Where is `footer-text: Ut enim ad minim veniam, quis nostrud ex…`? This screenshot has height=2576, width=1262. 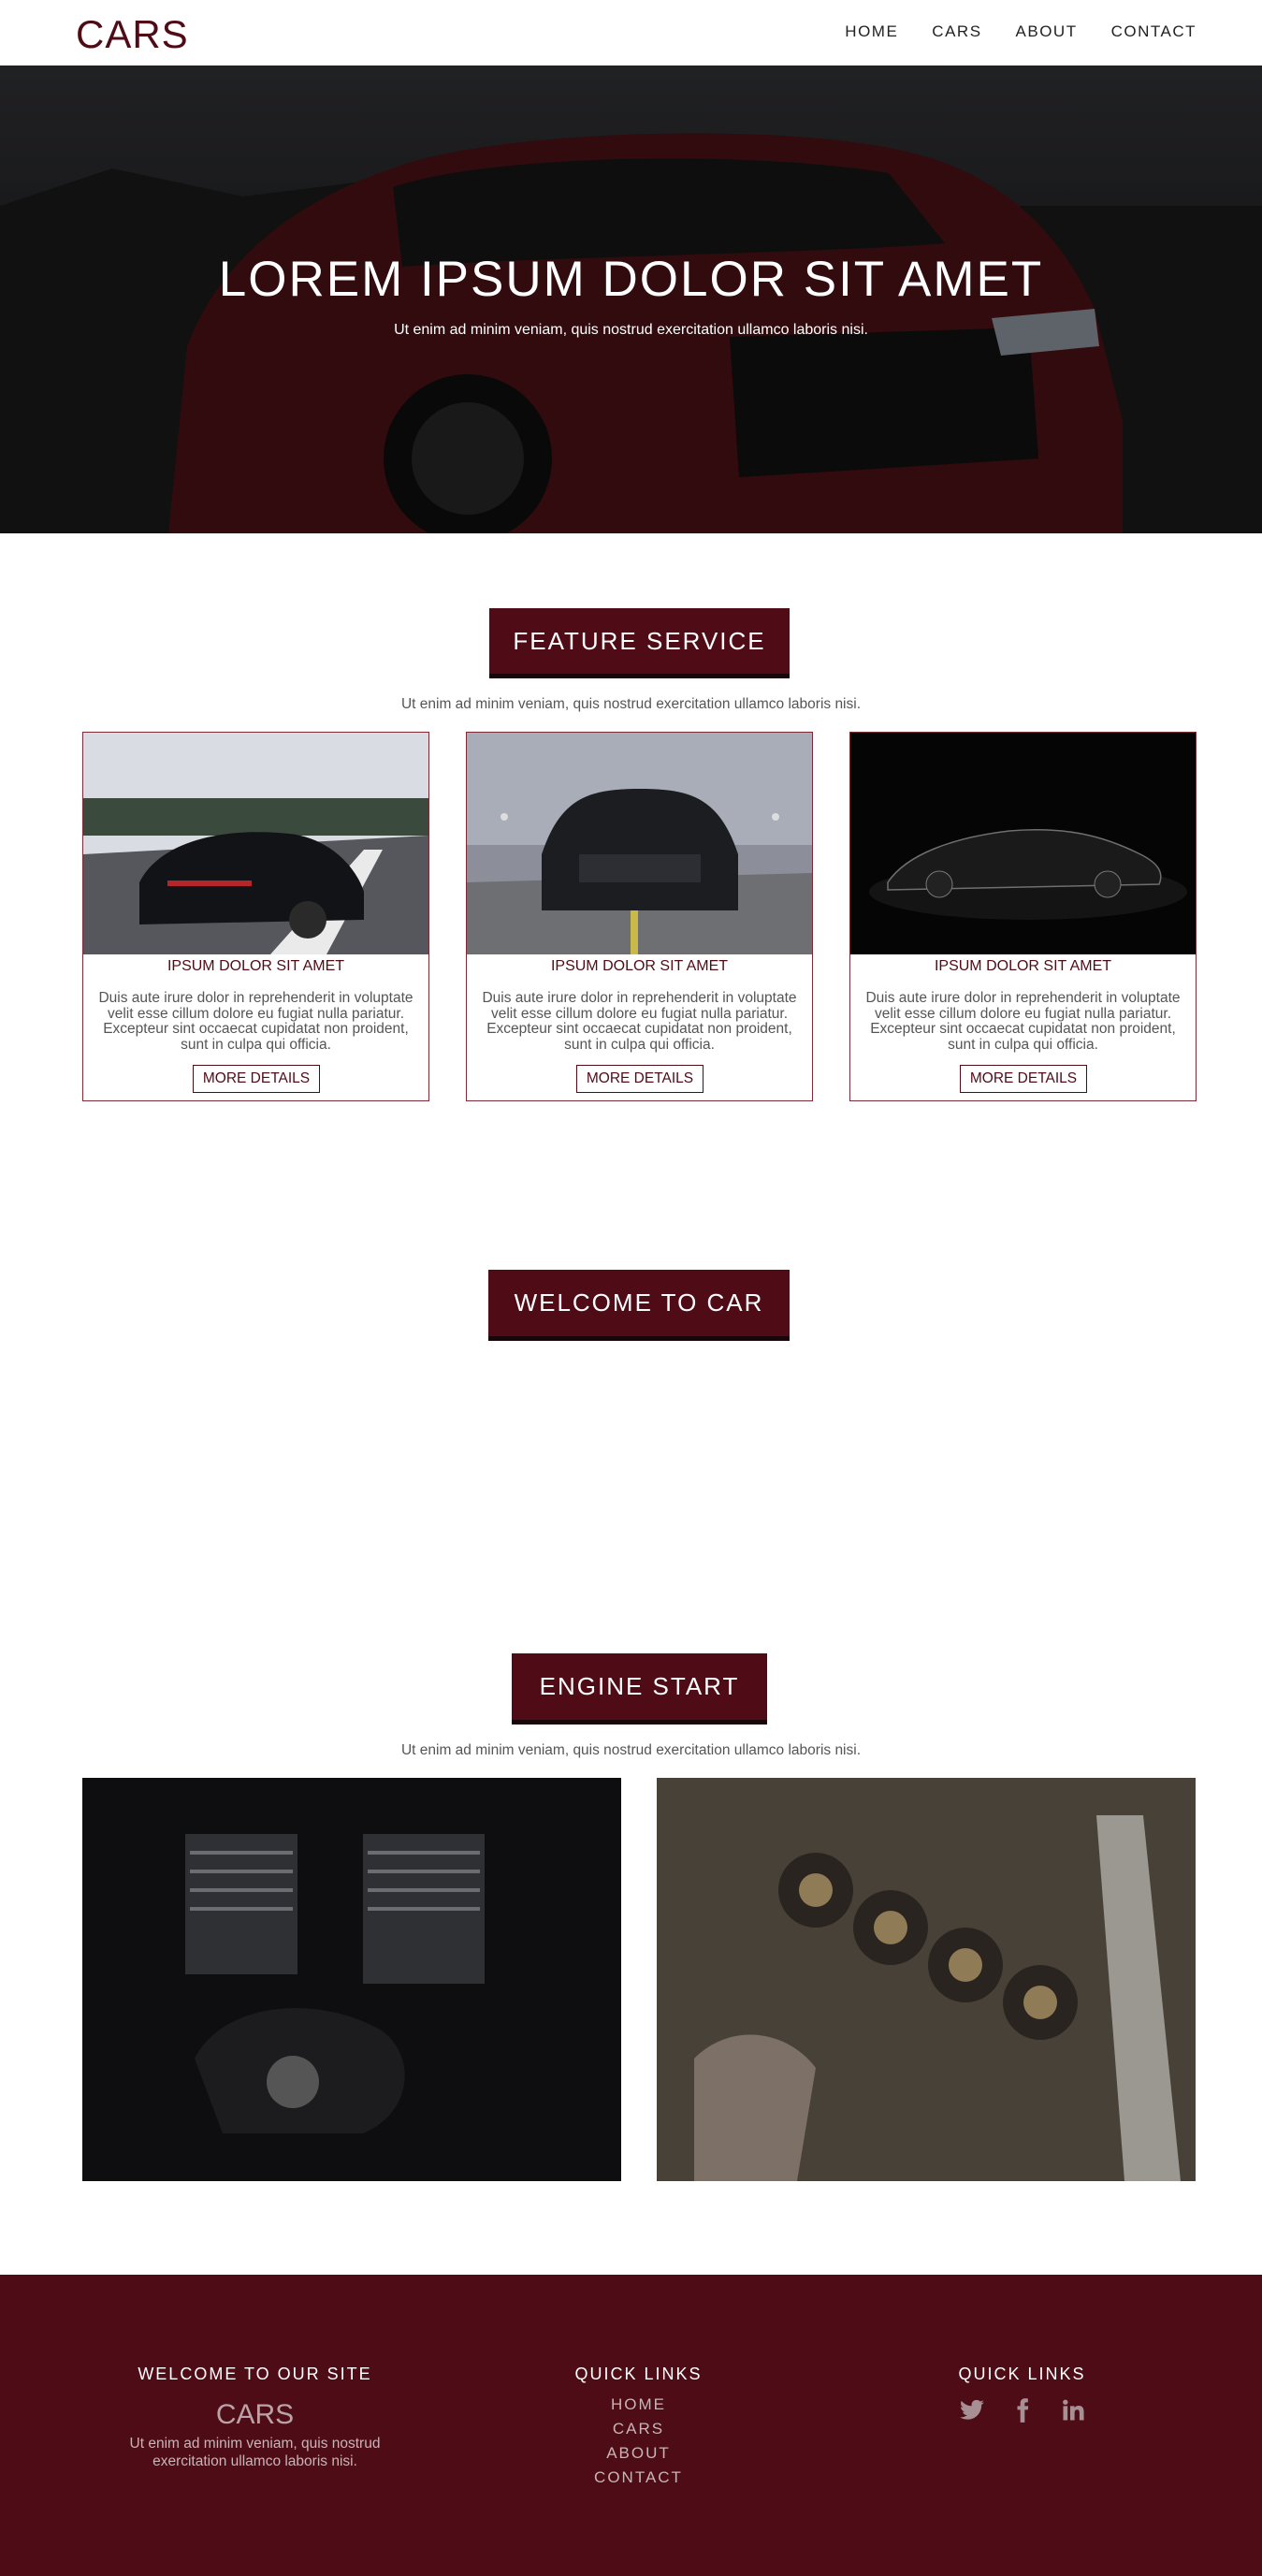 footer-text: Ut enim ad minim veniam, quis nostrud ex… is located at coordinates (255, 2452).